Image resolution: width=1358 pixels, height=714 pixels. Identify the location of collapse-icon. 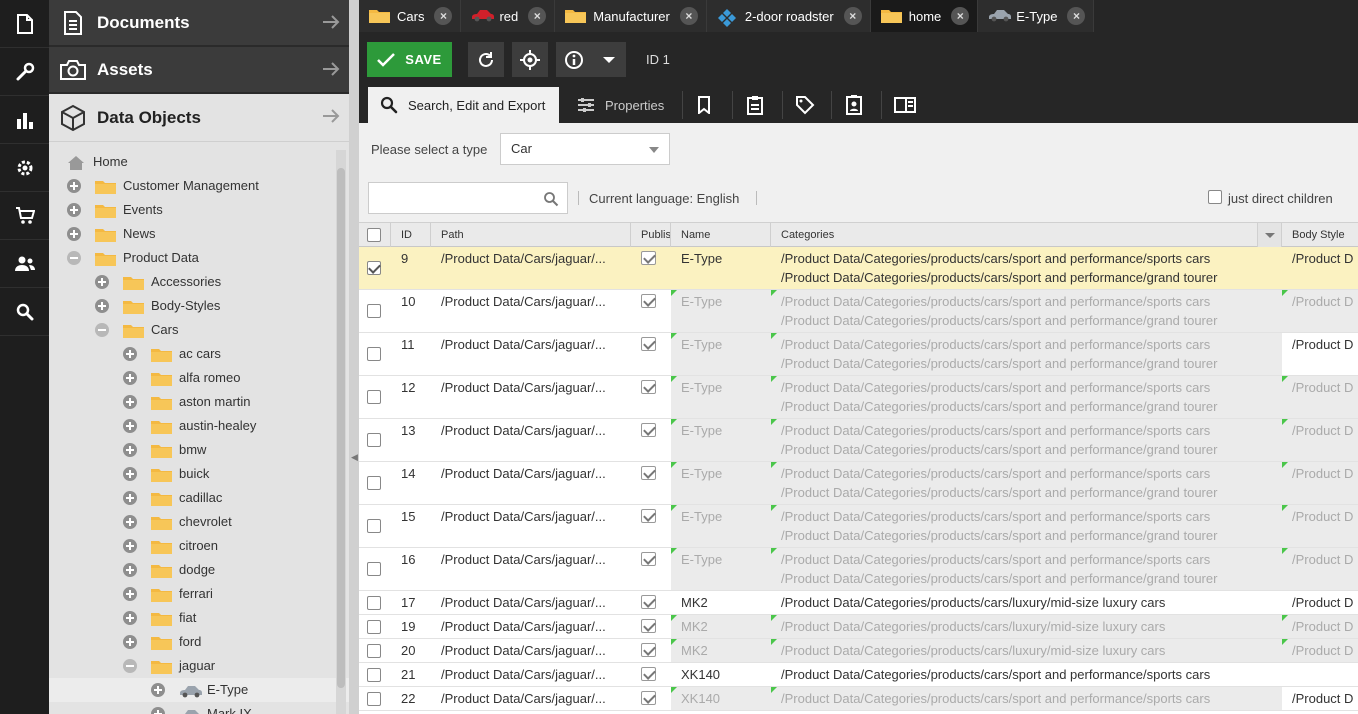
(102, 330).